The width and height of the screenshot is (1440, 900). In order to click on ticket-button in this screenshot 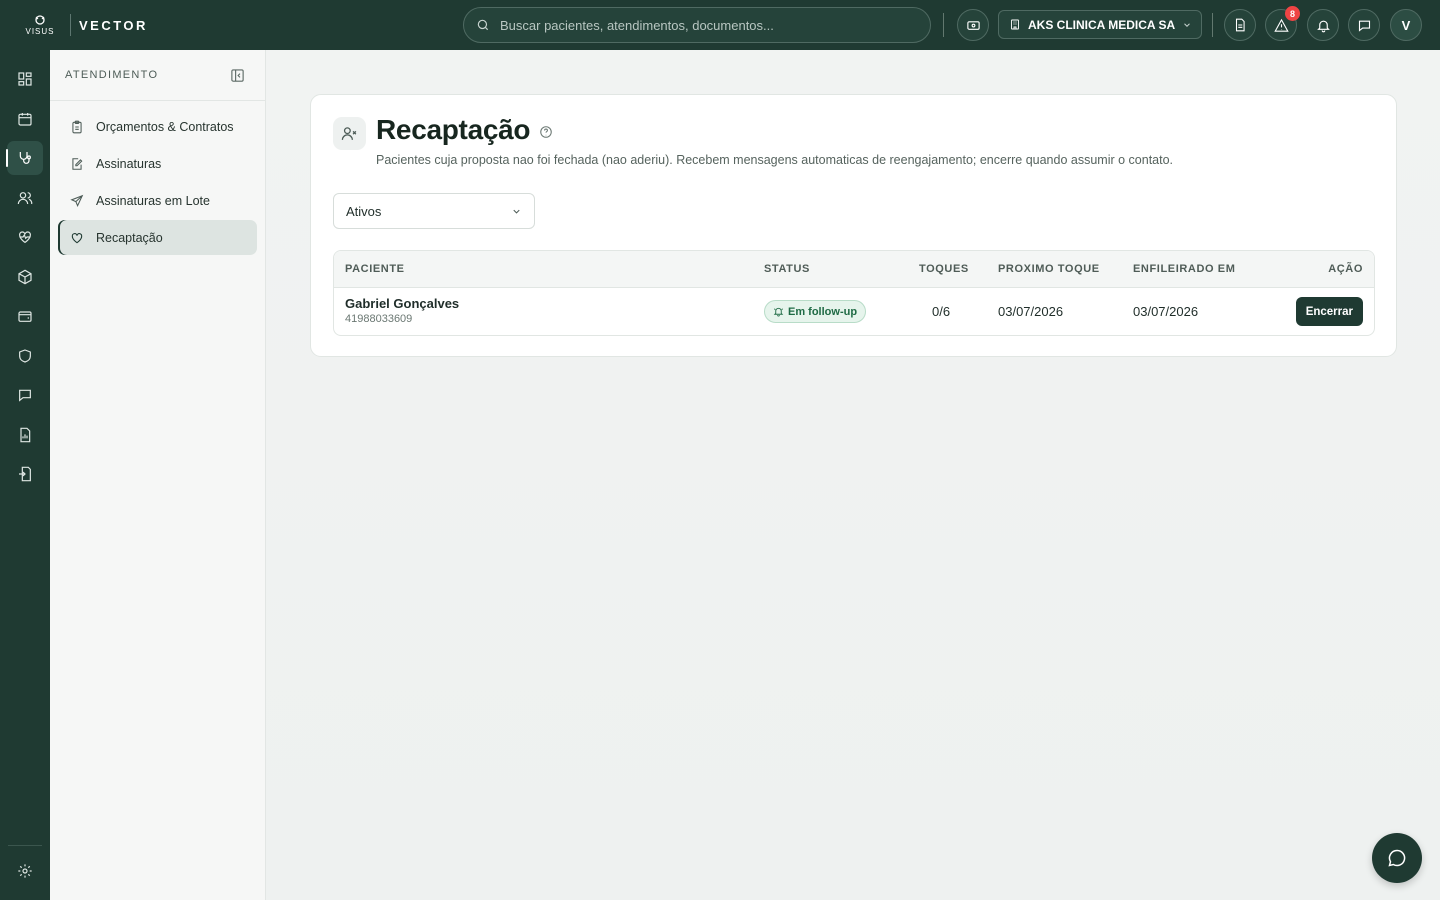, I will do `click(973, 25)`.